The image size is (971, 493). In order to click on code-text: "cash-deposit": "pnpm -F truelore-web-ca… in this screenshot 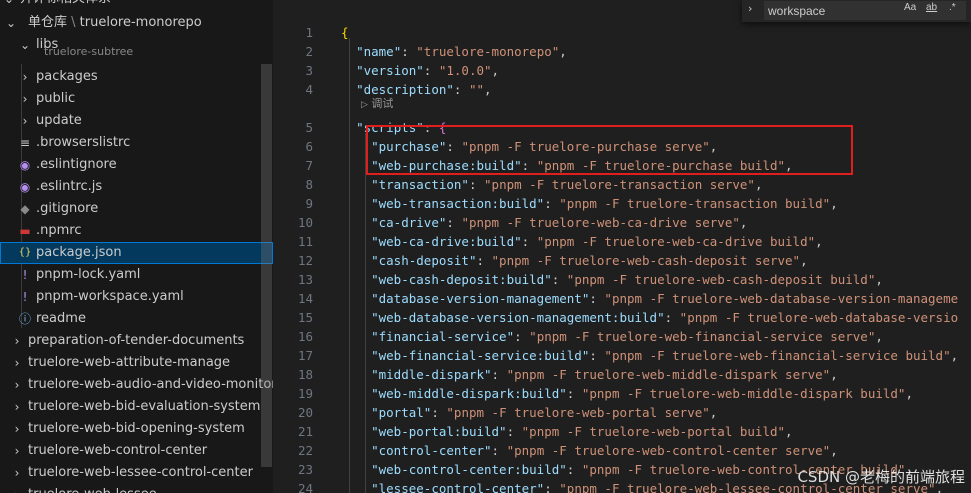, I will do `click(574, 260)`.